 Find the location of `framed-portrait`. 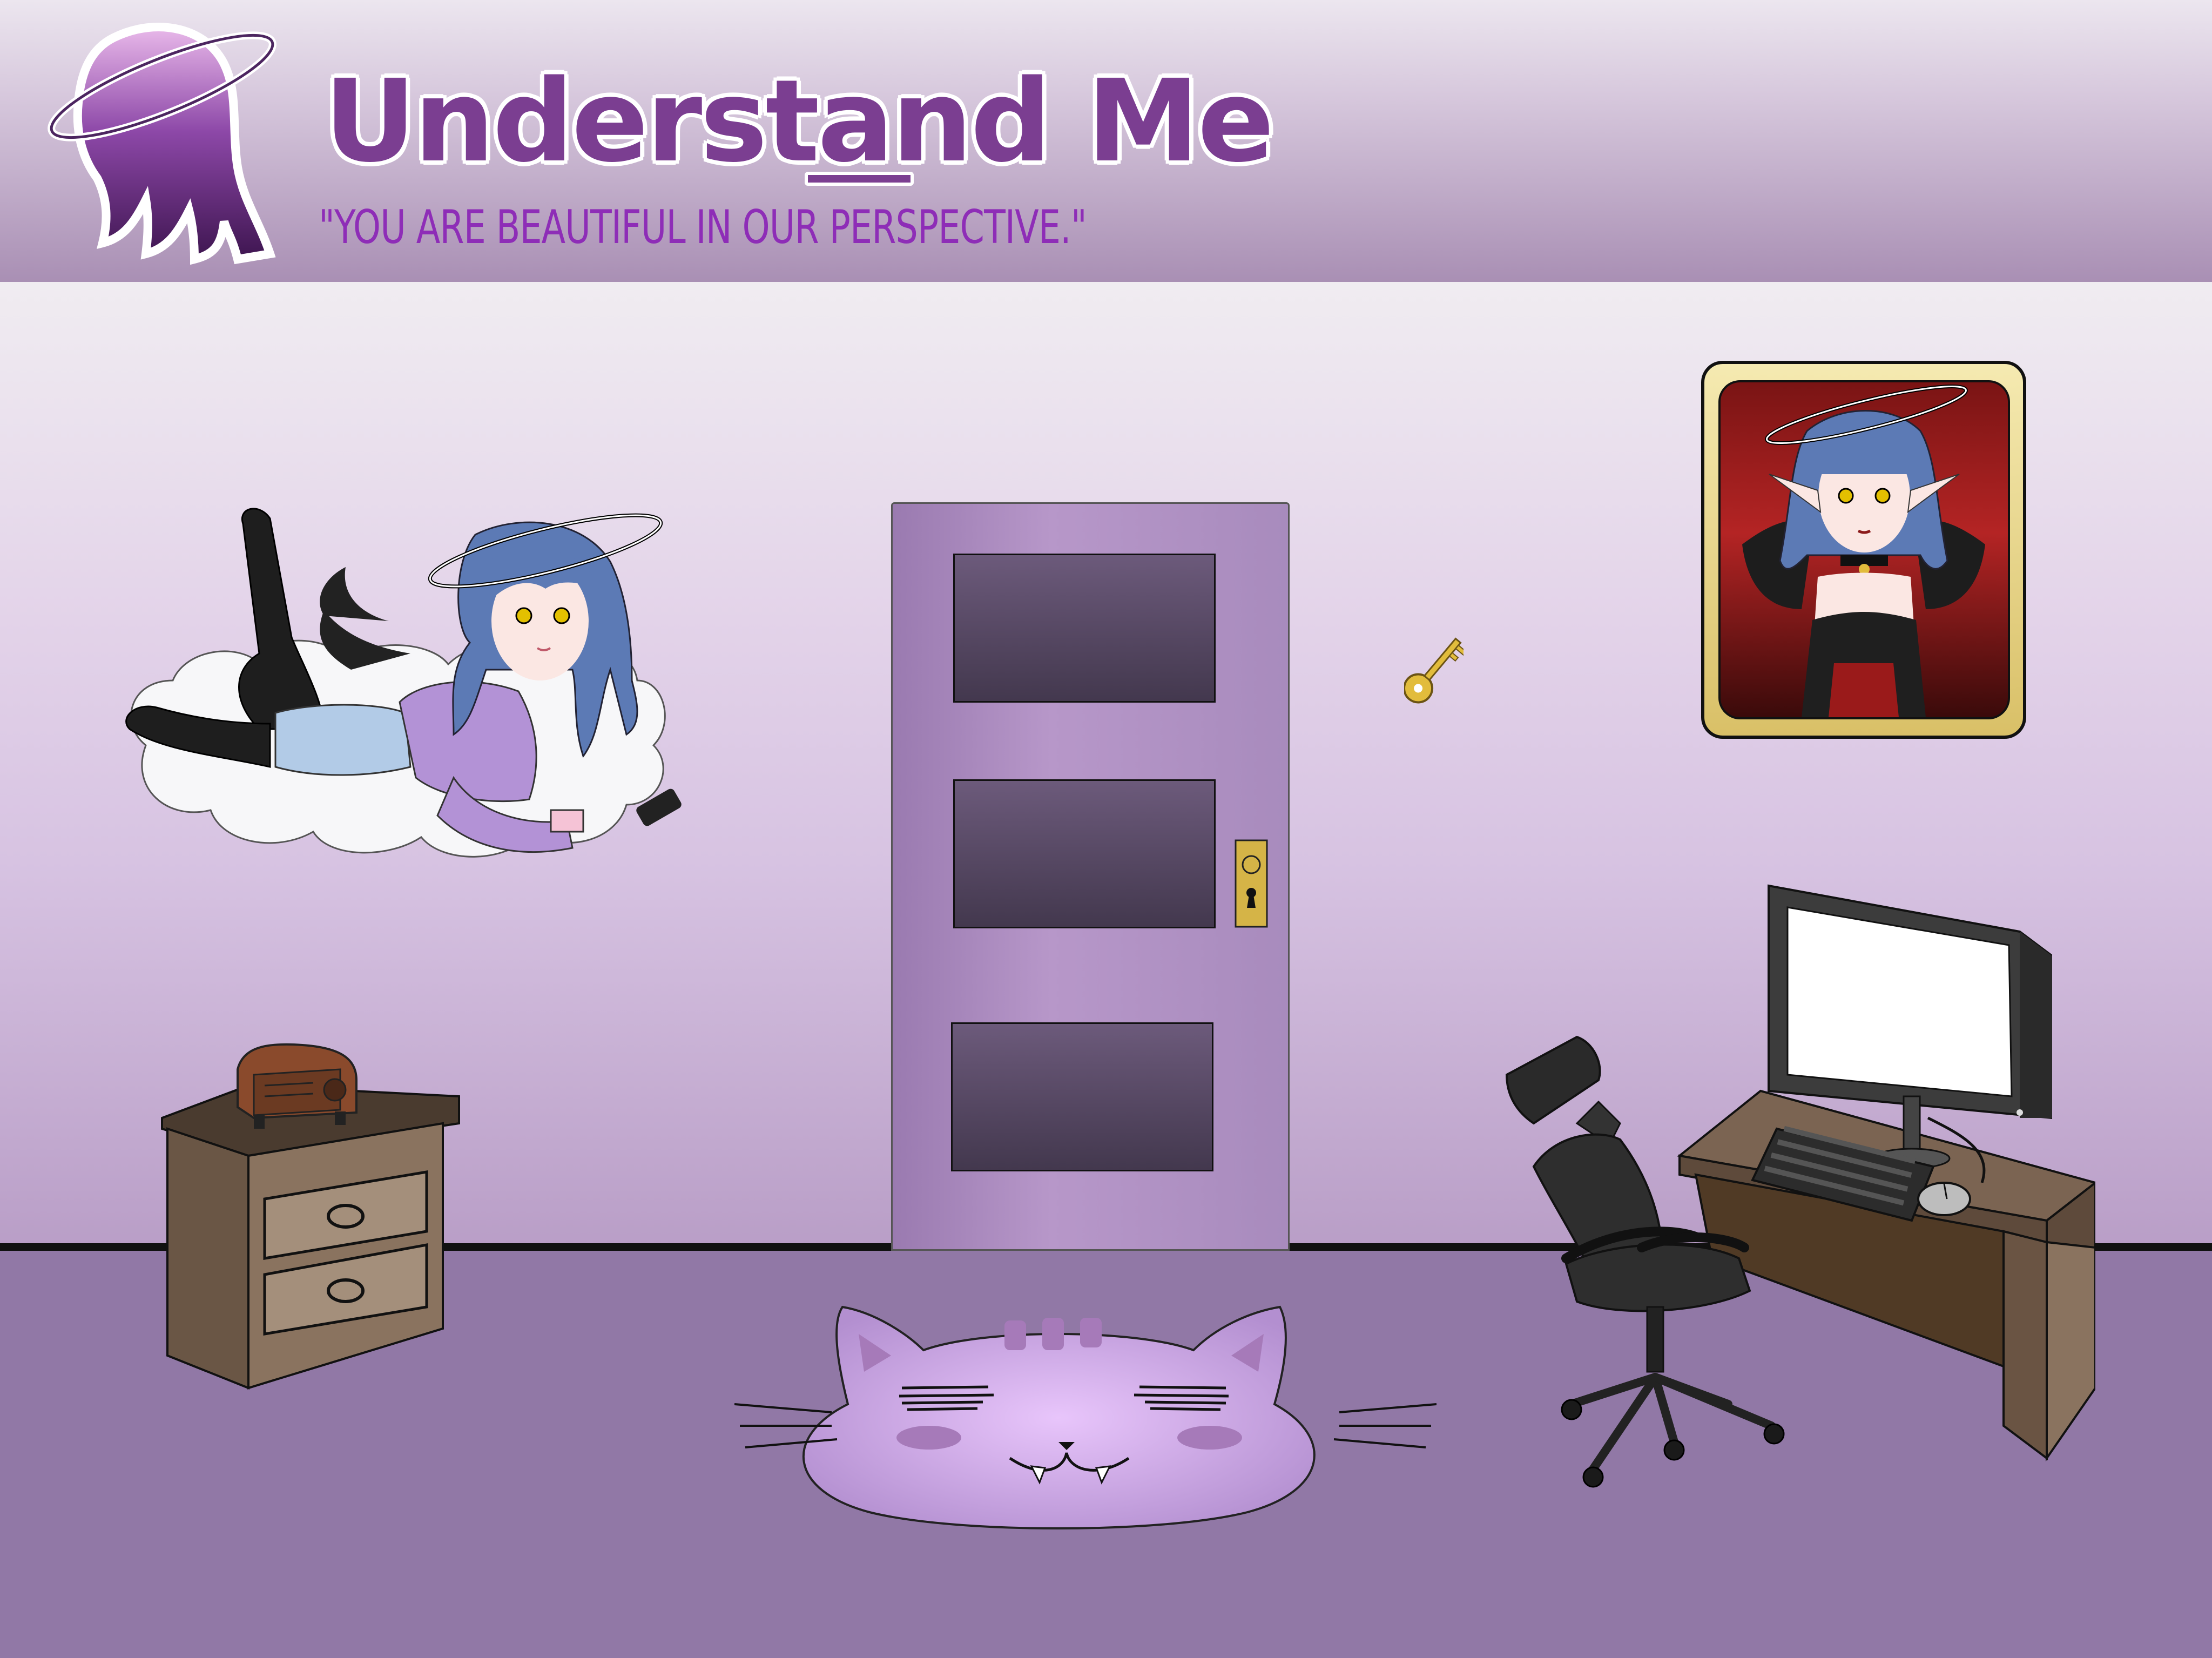

framed-portrait is located at coordinates (1863, 550).